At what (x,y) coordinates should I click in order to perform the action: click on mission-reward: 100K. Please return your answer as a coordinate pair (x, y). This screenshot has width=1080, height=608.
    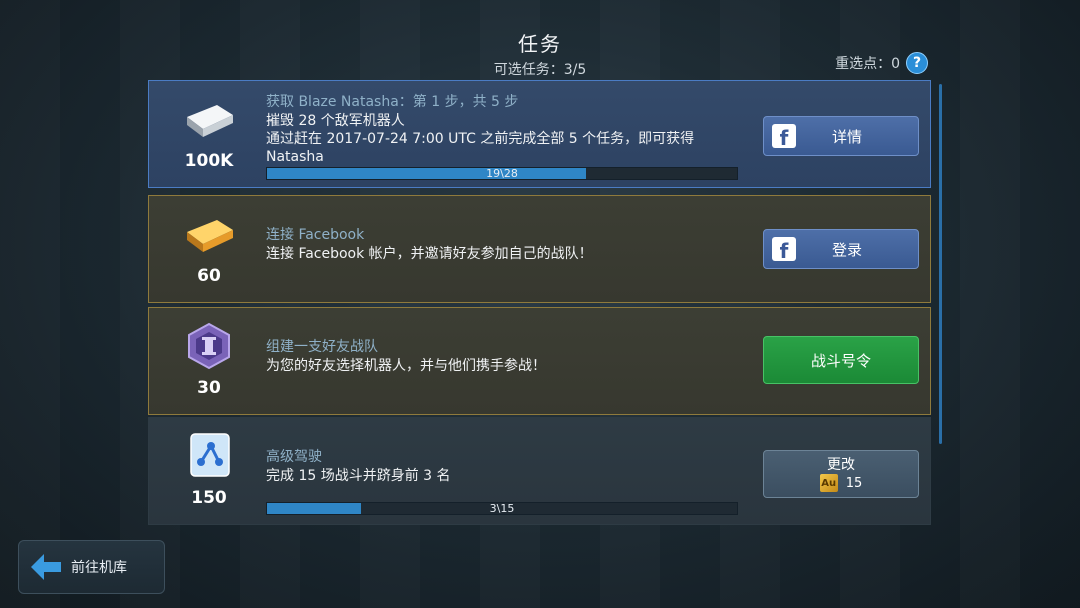
    Looking at the image, I should click on (209, 133).